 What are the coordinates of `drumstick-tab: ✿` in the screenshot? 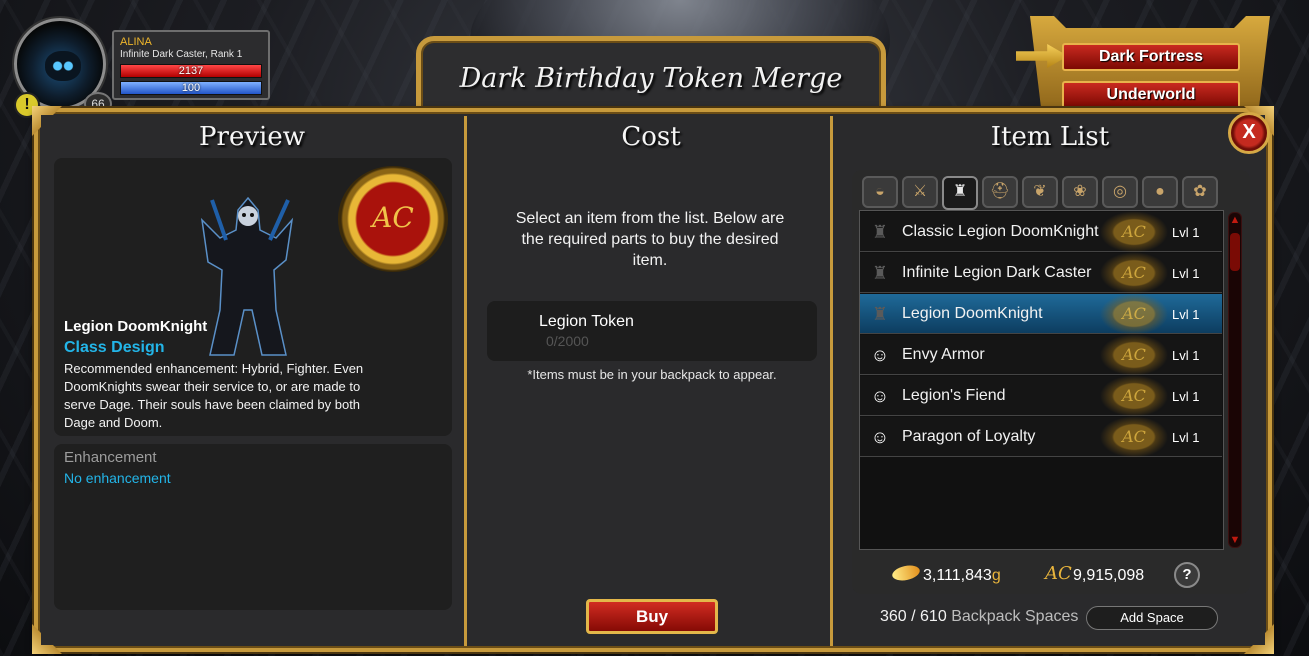 It's located at (1200, 192).